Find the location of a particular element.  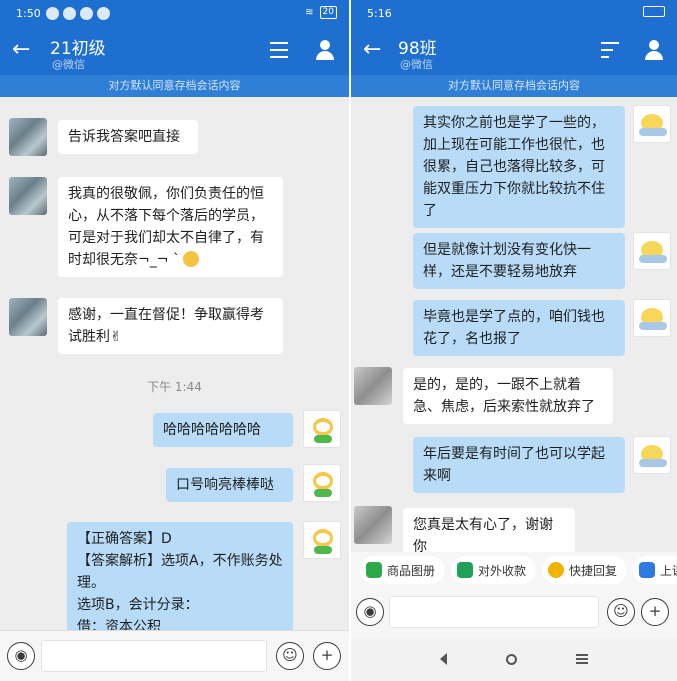

quick-reply-button: 快捷回复 is located at coordinates (585, 570).